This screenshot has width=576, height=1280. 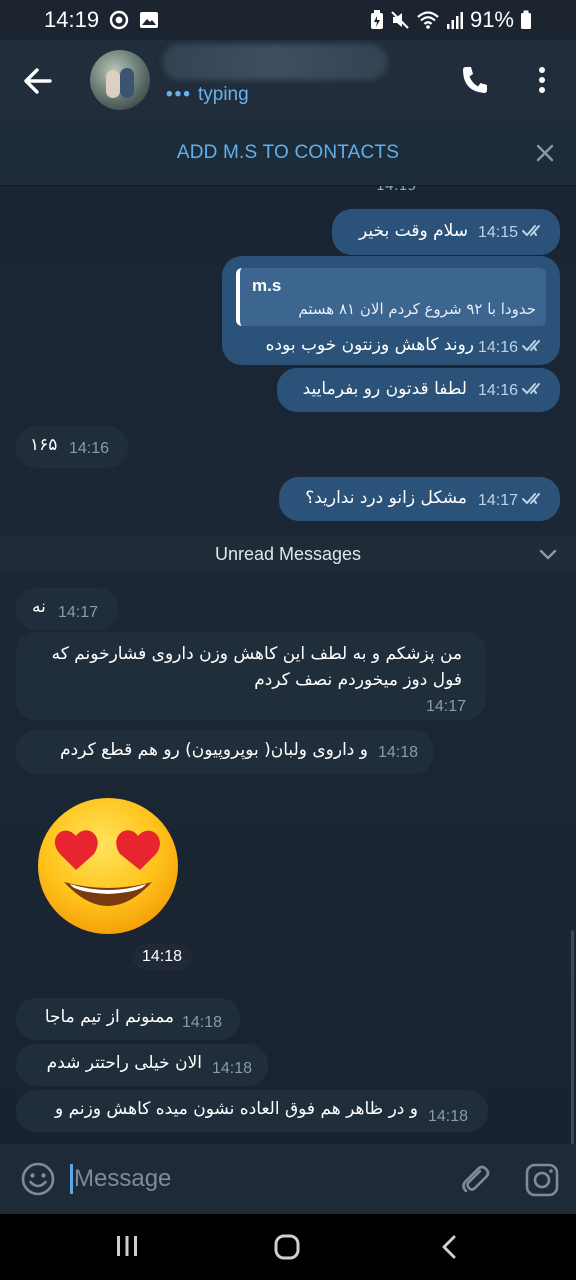 What do you see at coordinates (38, 81) in the screenshot?
I see `back-arrow-icon` at bounding box center [38, 81].